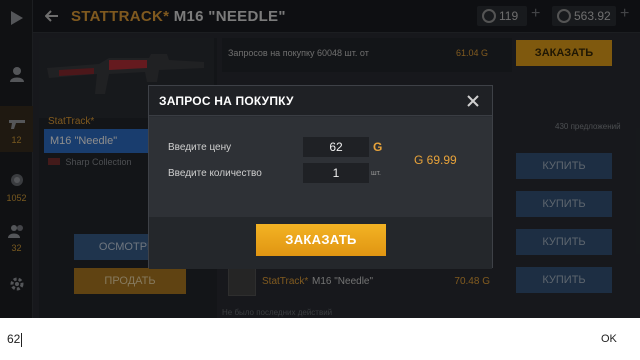 The image size is (640, 360). Describe the element at coordinates (435, 160) in the screenshot. I see `total-price: G 69.99` at that location.